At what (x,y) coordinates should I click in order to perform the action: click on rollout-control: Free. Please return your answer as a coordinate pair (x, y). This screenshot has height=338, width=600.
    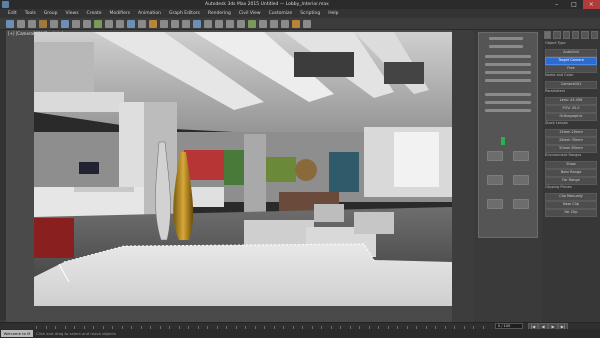
    Looking at the image, I should click on (571, 69).